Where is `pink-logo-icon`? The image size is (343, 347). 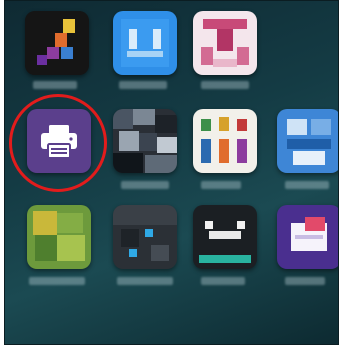
pink-logo-icon is located at coordinates (225, 43).